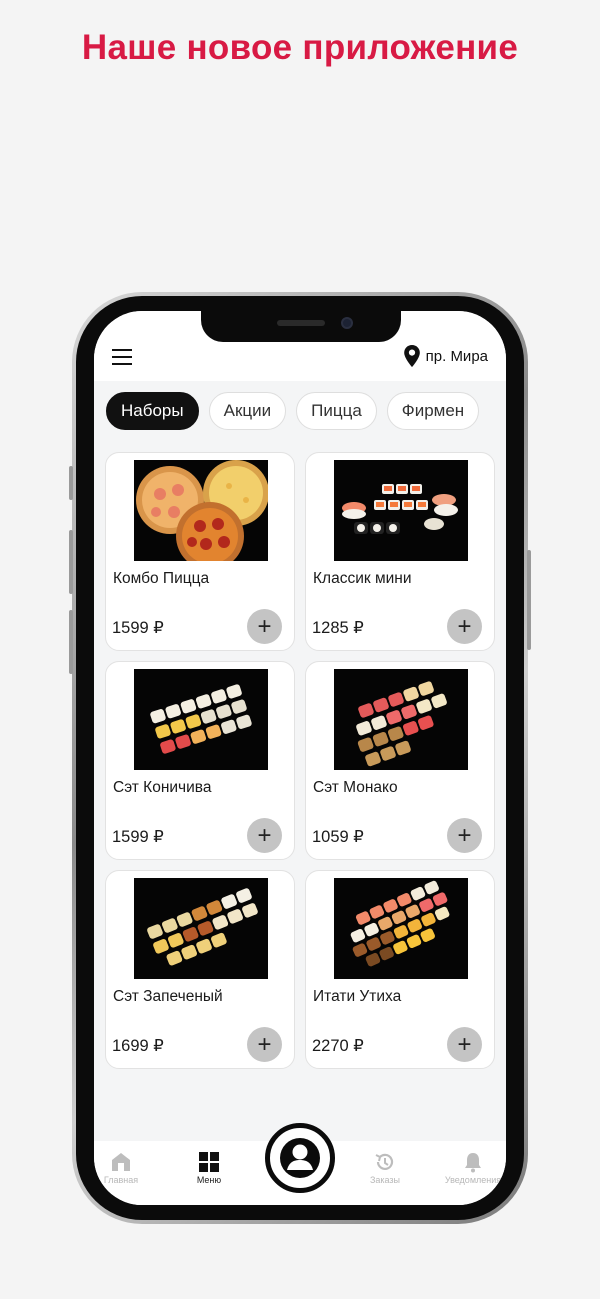  What do you see at coordinates (71, 562) in the screenshot?
I see `volume-up-button` at bounding box center [71, 562].